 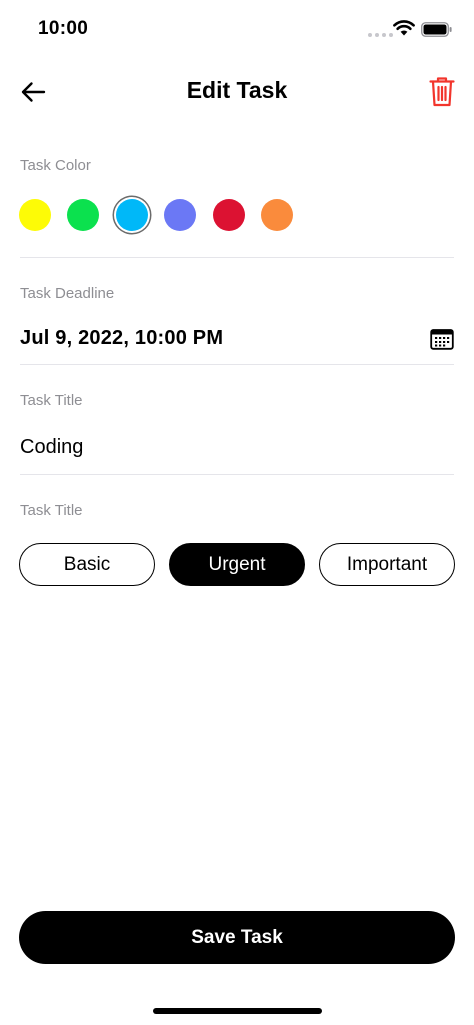 What do you see at coordinates (35, 215) in the screenshot?
I see `color-swatch-yellow` at bounding box center [35, 215].